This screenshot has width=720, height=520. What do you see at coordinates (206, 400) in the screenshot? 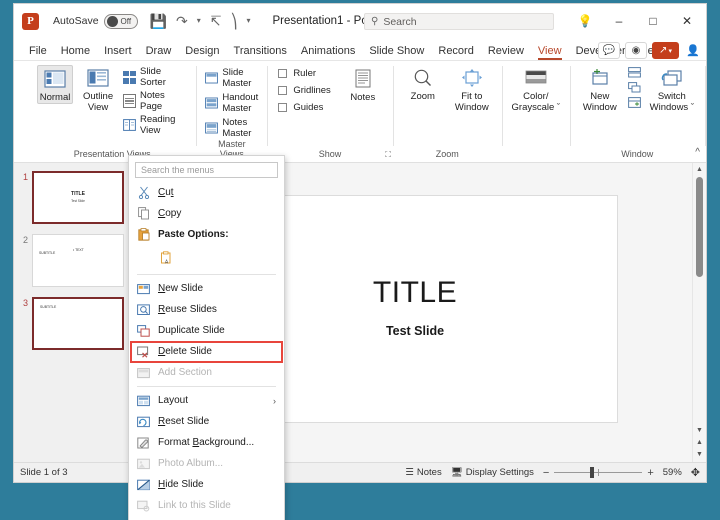
I see `context-menu-item-layout: Layout ›` at bounding box center [206, 400].